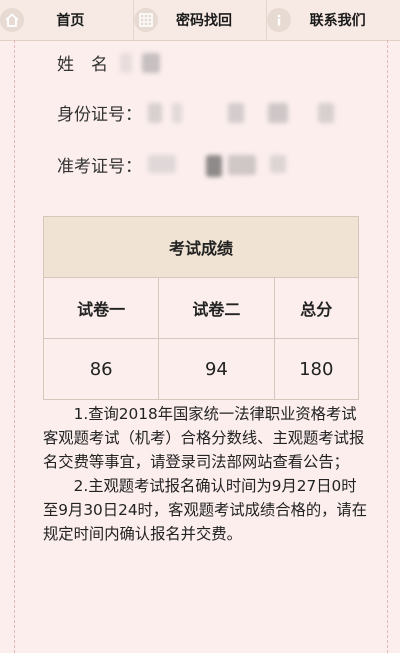 Image resolution: width=400 pixels, height=653 pixels. Describe the element at coordinates (99, 115) in the screenshot. I see `id-number-label: 身份证号：` at that location.